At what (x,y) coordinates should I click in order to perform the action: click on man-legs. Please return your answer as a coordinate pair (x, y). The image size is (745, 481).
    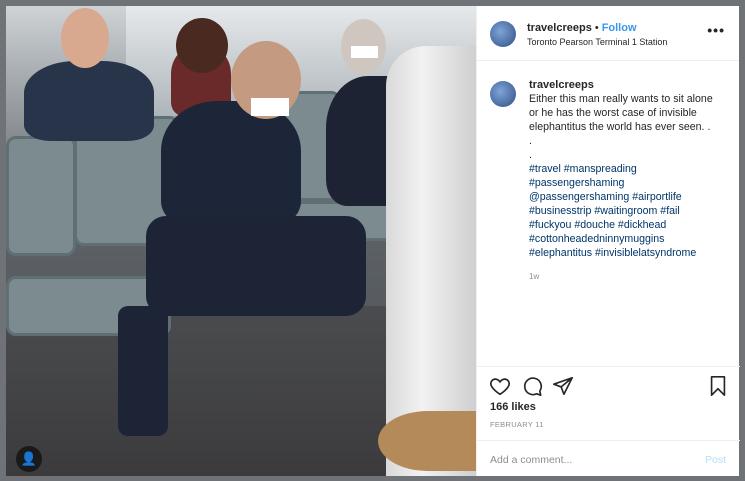
    Looking at the image, I should click on (256, 266).